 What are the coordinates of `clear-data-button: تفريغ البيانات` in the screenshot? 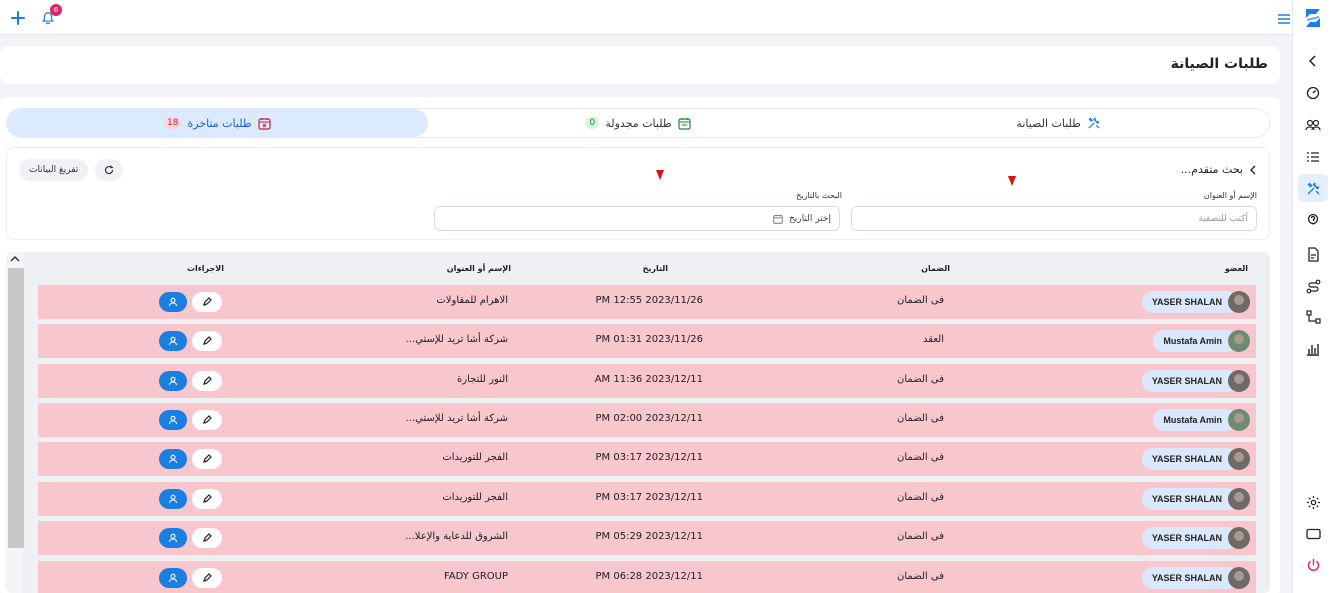 It's located at (54, 170).